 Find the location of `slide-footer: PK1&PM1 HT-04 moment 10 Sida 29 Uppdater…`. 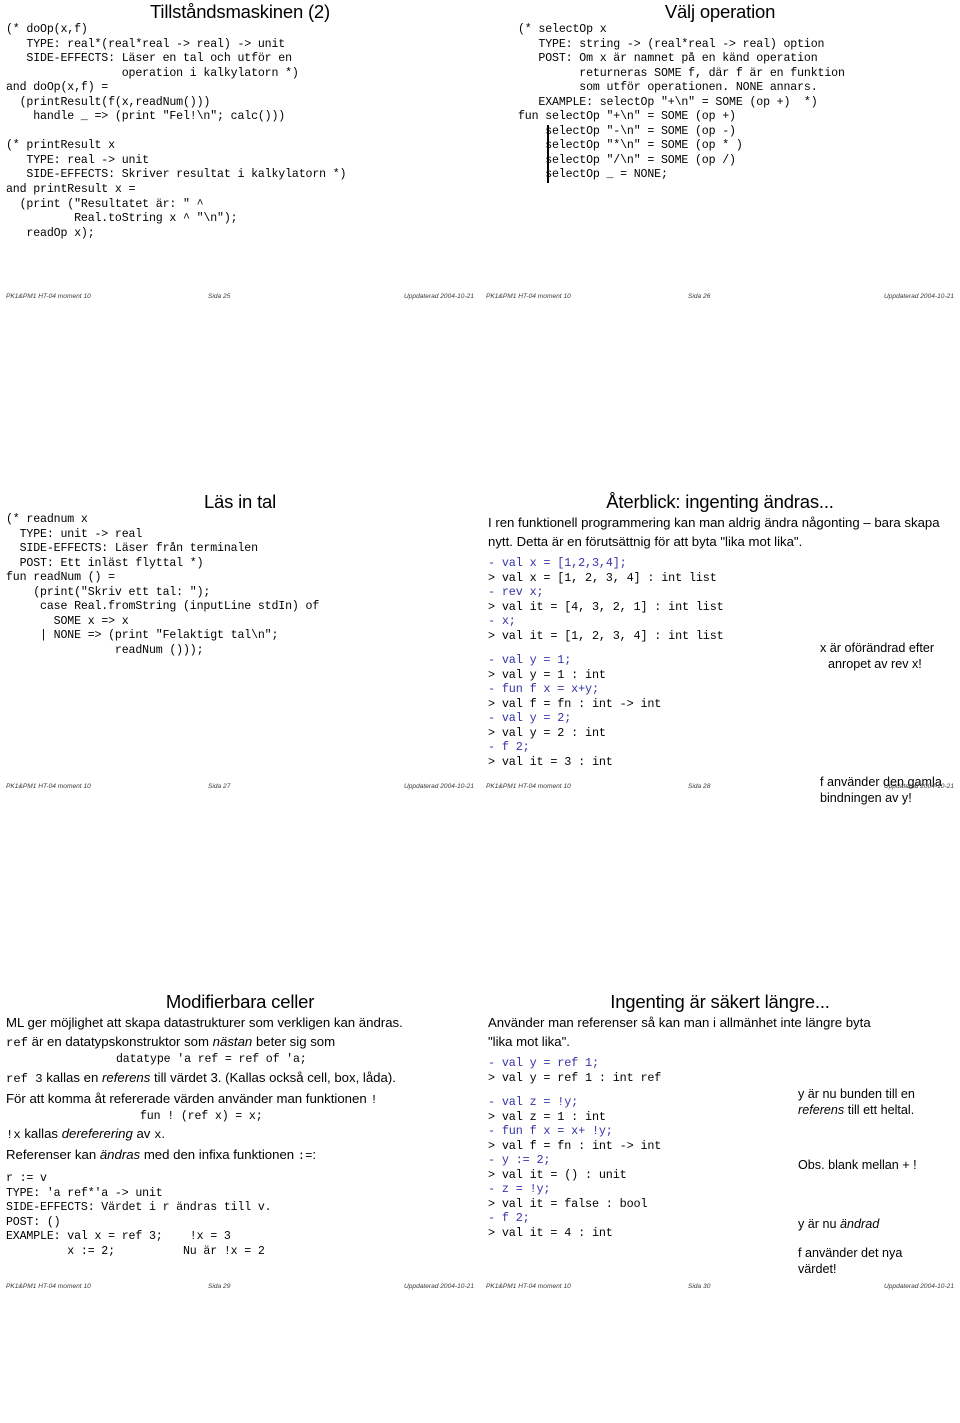

slide-footer: PK1&PM1 HT-04 moment 10 Sida 29 Uppdater… is located at coordinates (240, 1290).